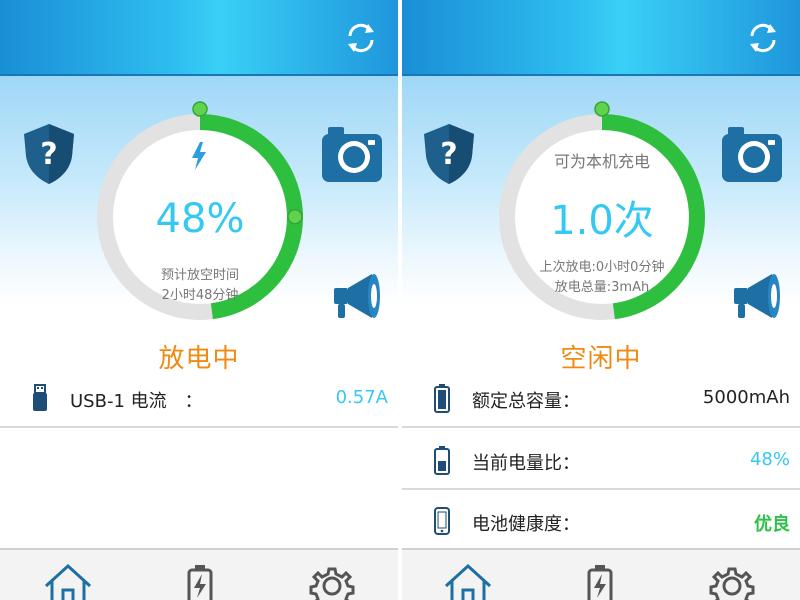 This screenshot has height=600, width=800. What do you see at coordinates (526, 401) in the screenshot?
I see `capacity-label: 额定总容量：` at bounding box center [526, 401].